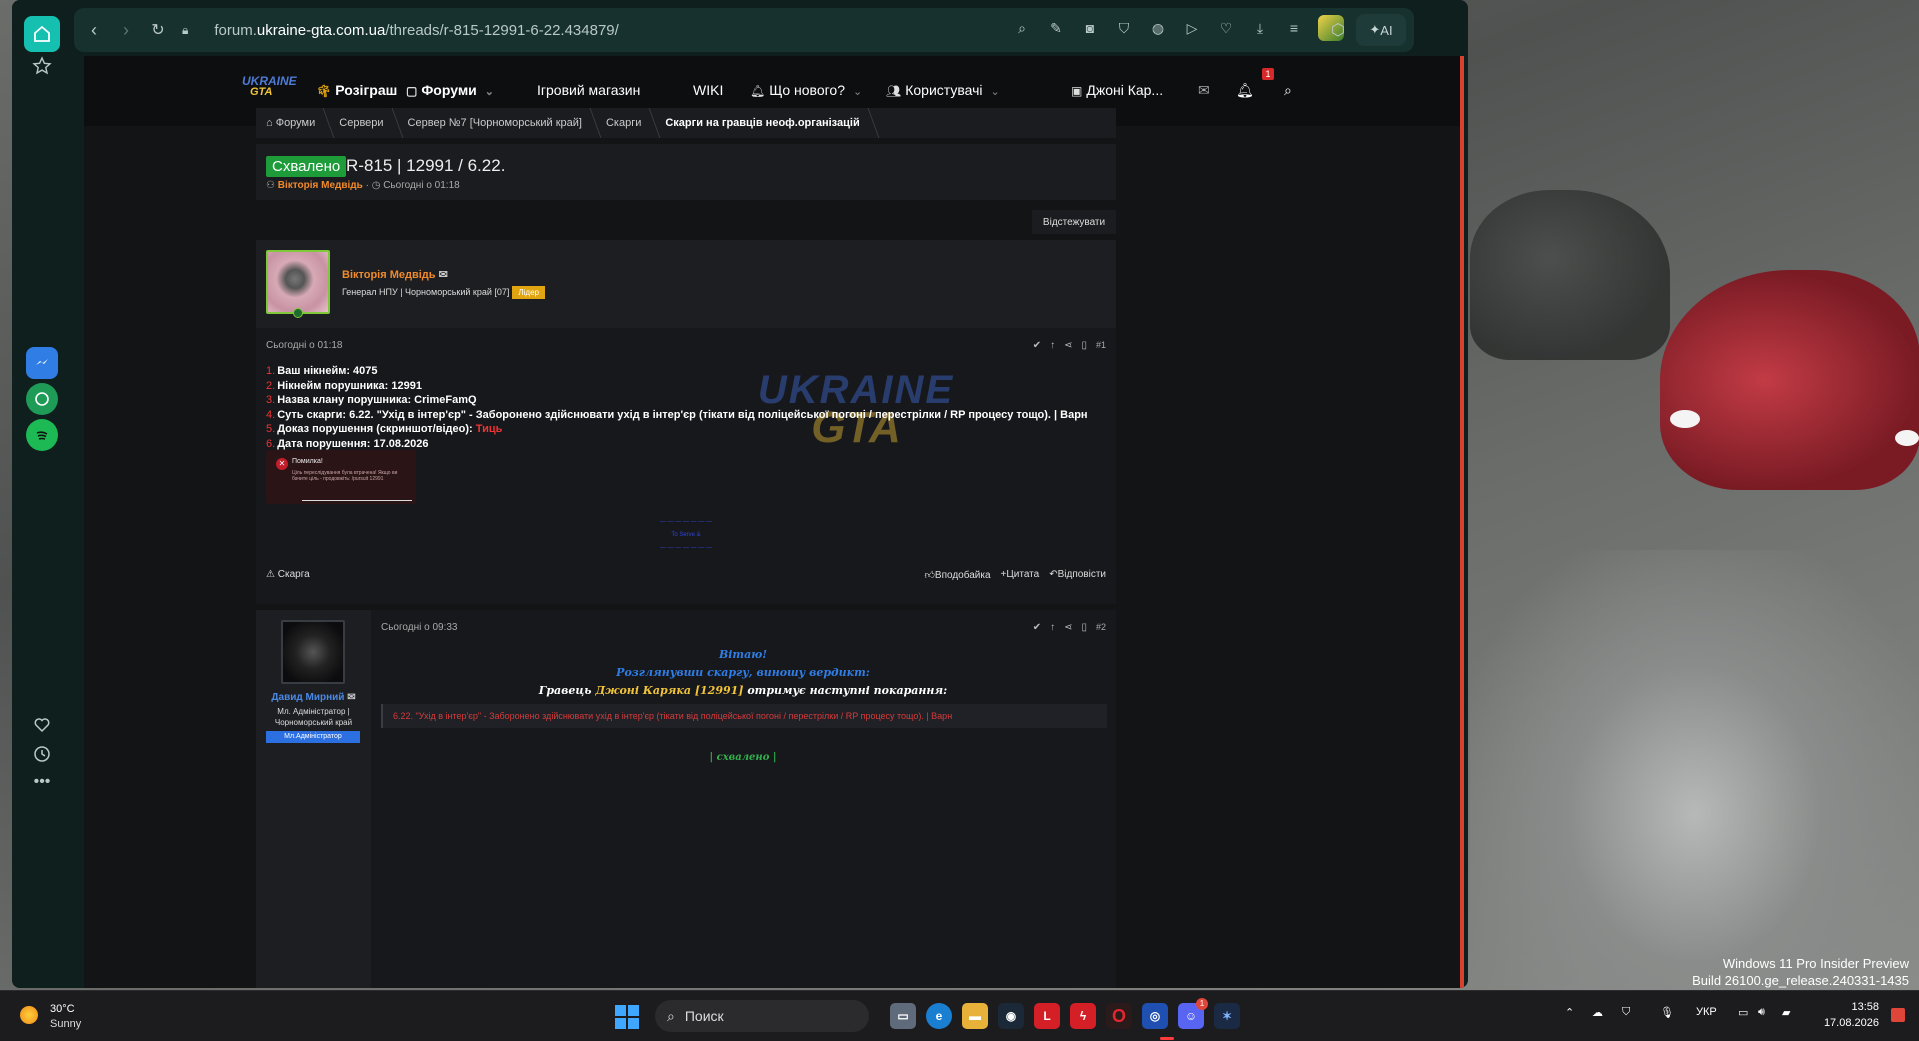  What do you see at coordinates (1761, 1012) in the screenshot?
I see `volume-icon: 🔊︎` at bounding box center [1761, 1012].